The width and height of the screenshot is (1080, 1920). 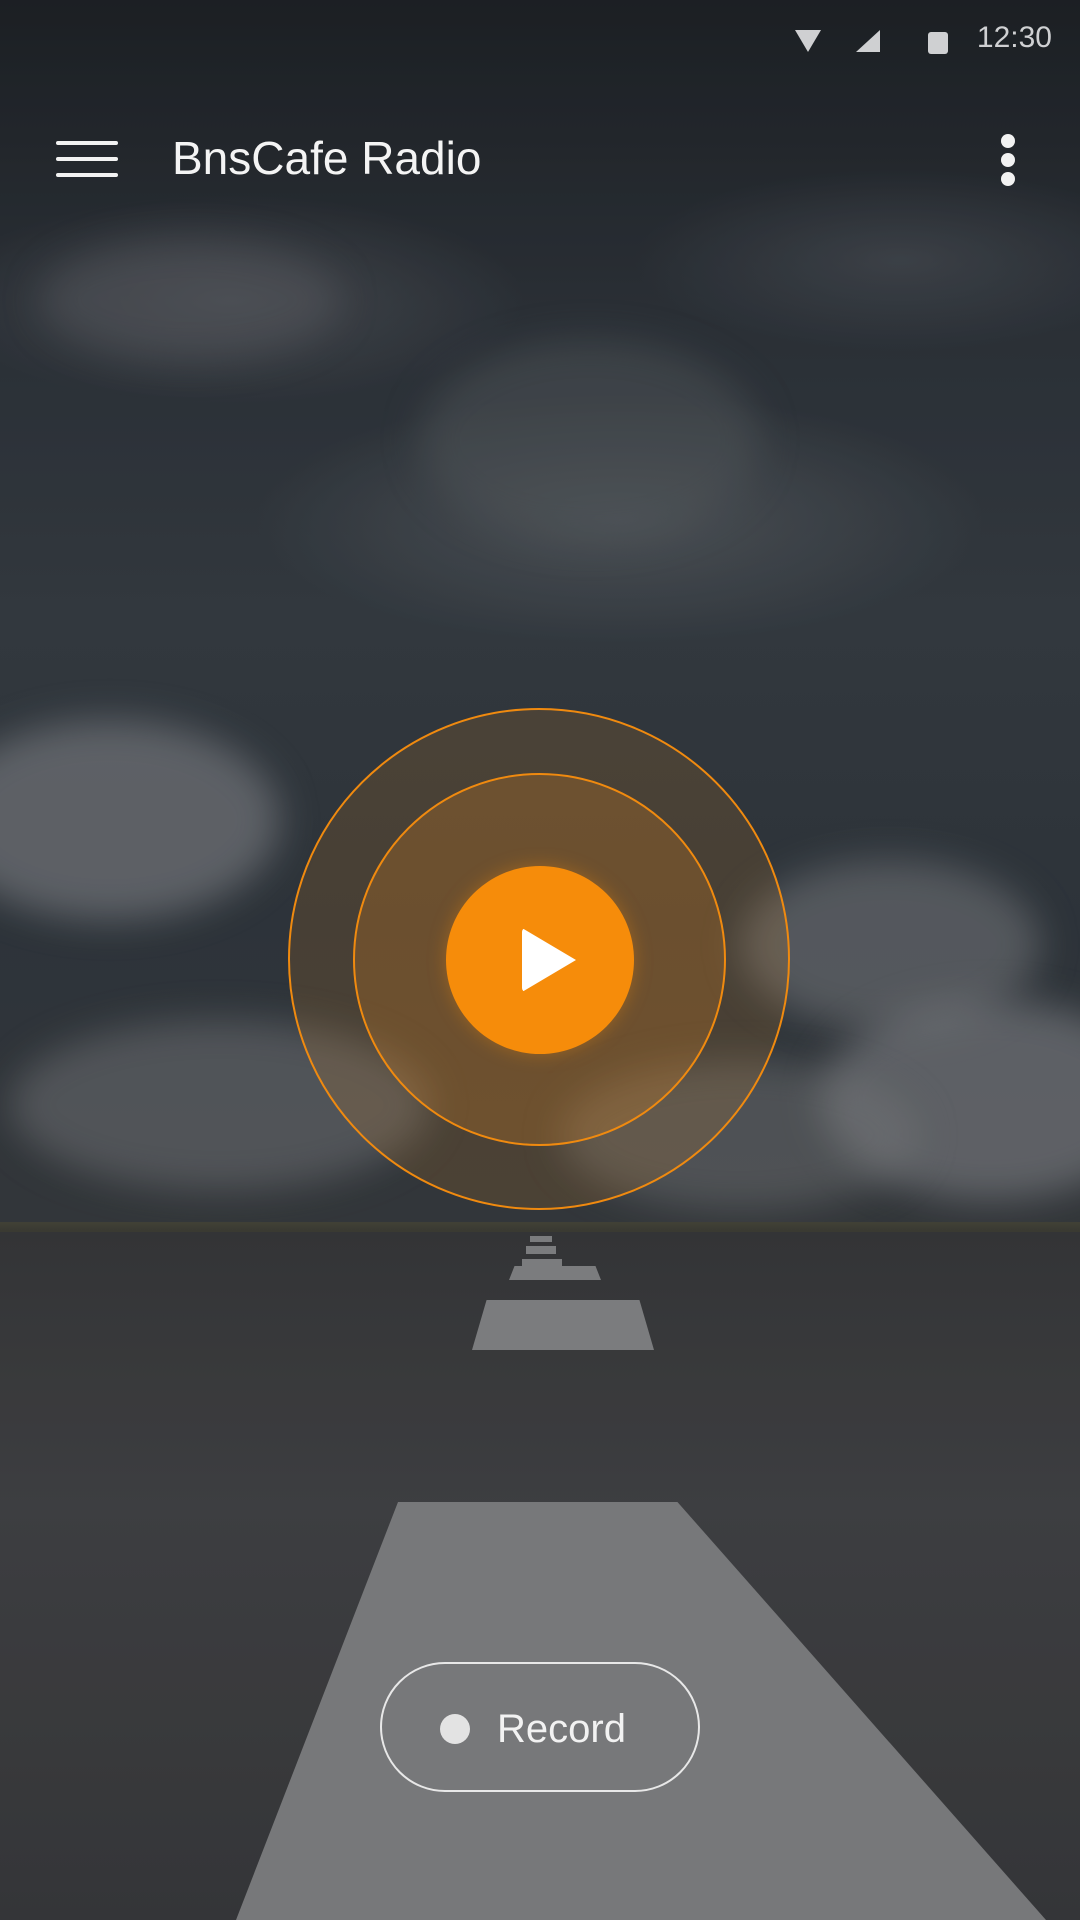 I want to click on more-vert-icon, so click(x=1011, y=160).